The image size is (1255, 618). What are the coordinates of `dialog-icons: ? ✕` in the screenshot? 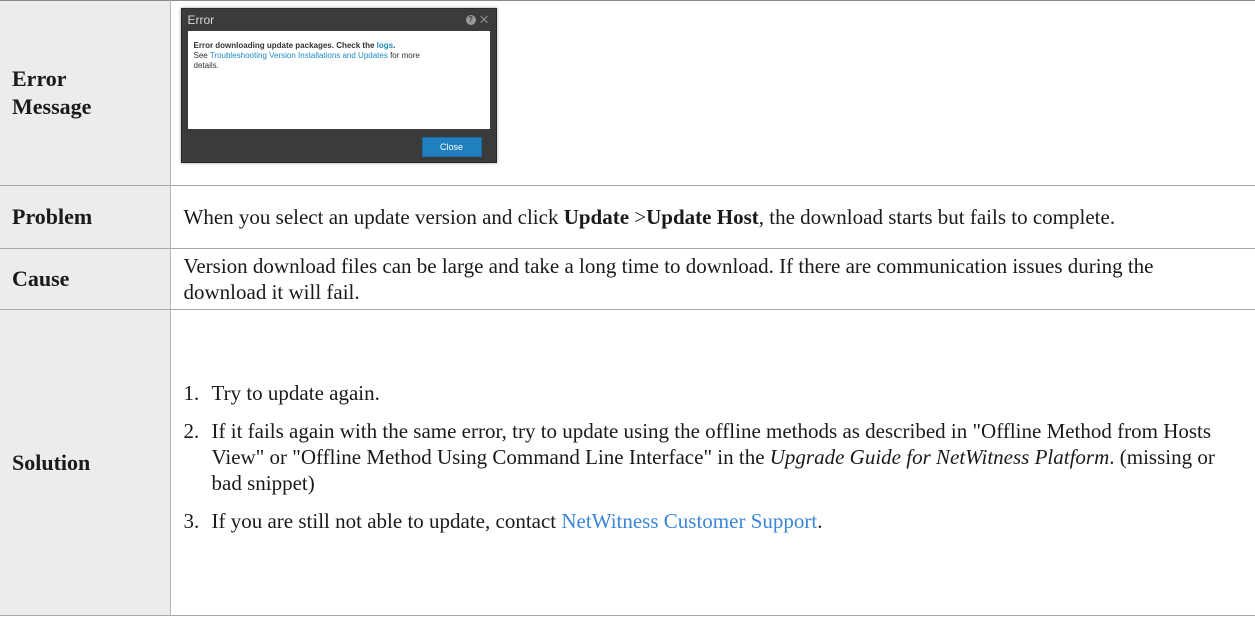 It's located at (477, 19).